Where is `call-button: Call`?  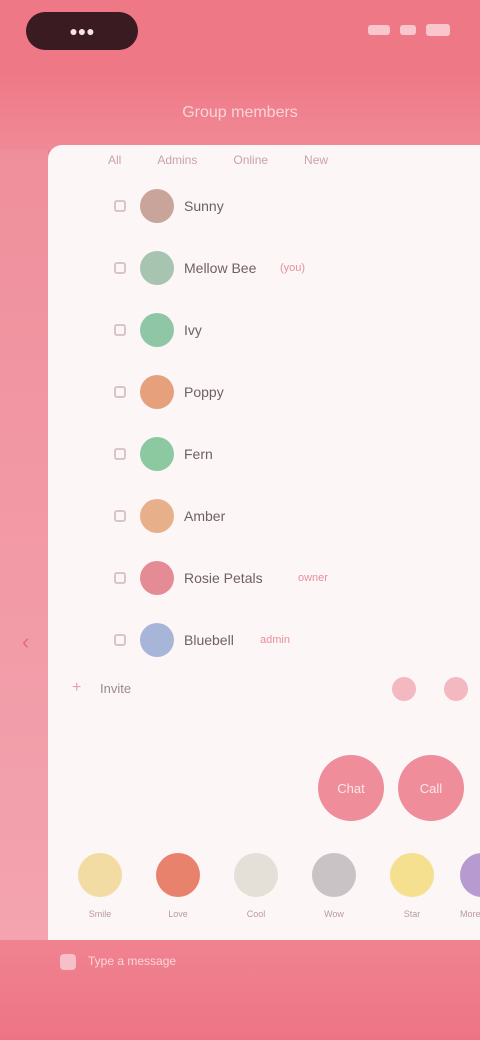
call-button: Call is located at coordinates (431, 788).